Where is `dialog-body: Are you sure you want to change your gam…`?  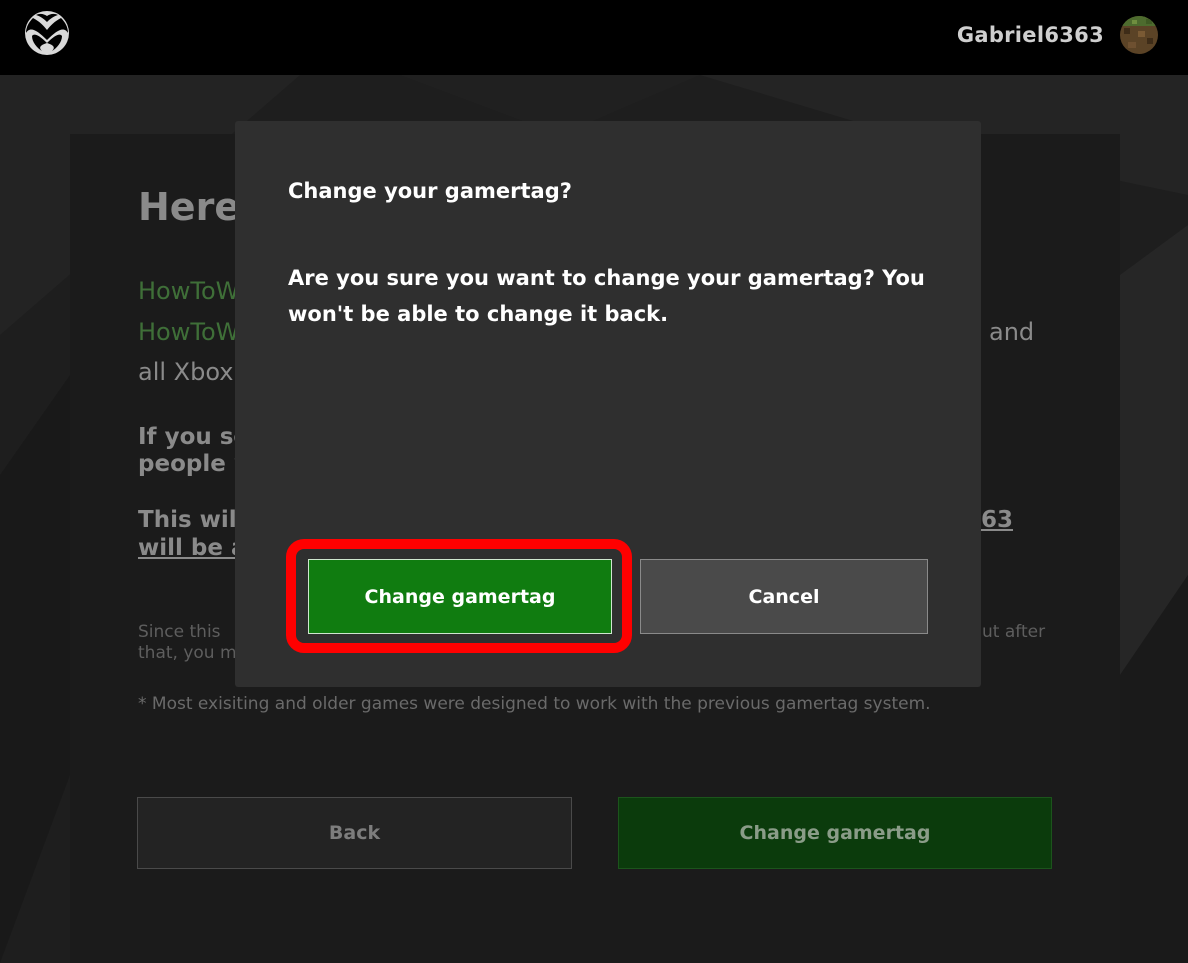
dialog-body: Are you sure you want to change your gam… is located at coordinates (606, 296).